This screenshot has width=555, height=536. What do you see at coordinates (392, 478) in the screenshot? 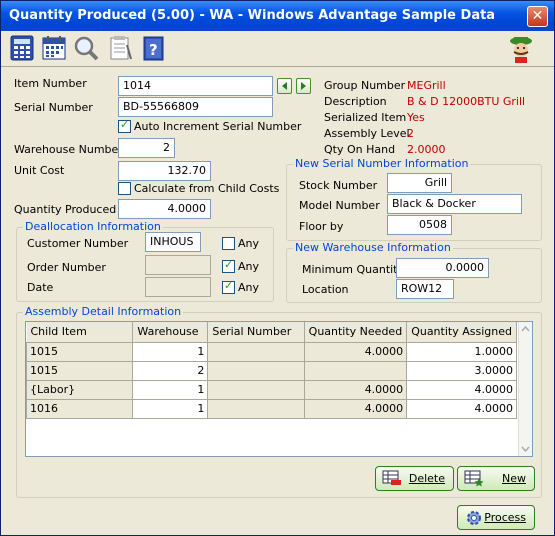
I see `delete-icon` at bounding box center [392, 478].